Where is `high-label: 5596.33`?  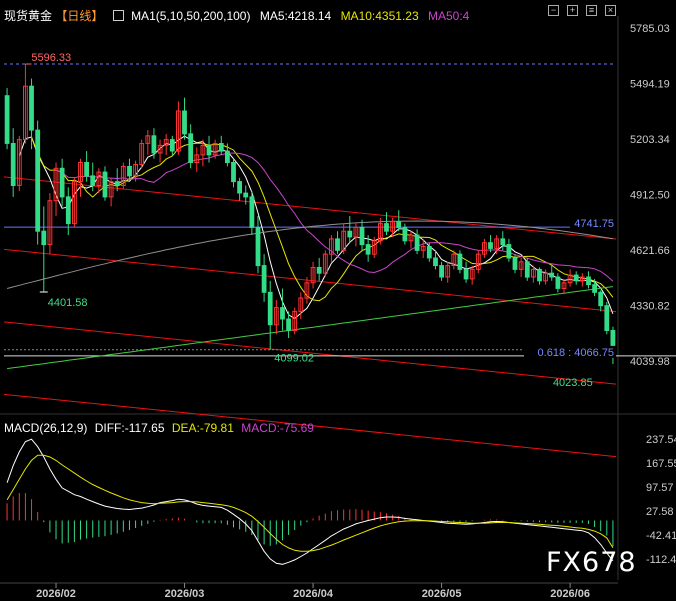
high-label: 5596.33 is located at coordinates (51, 58).